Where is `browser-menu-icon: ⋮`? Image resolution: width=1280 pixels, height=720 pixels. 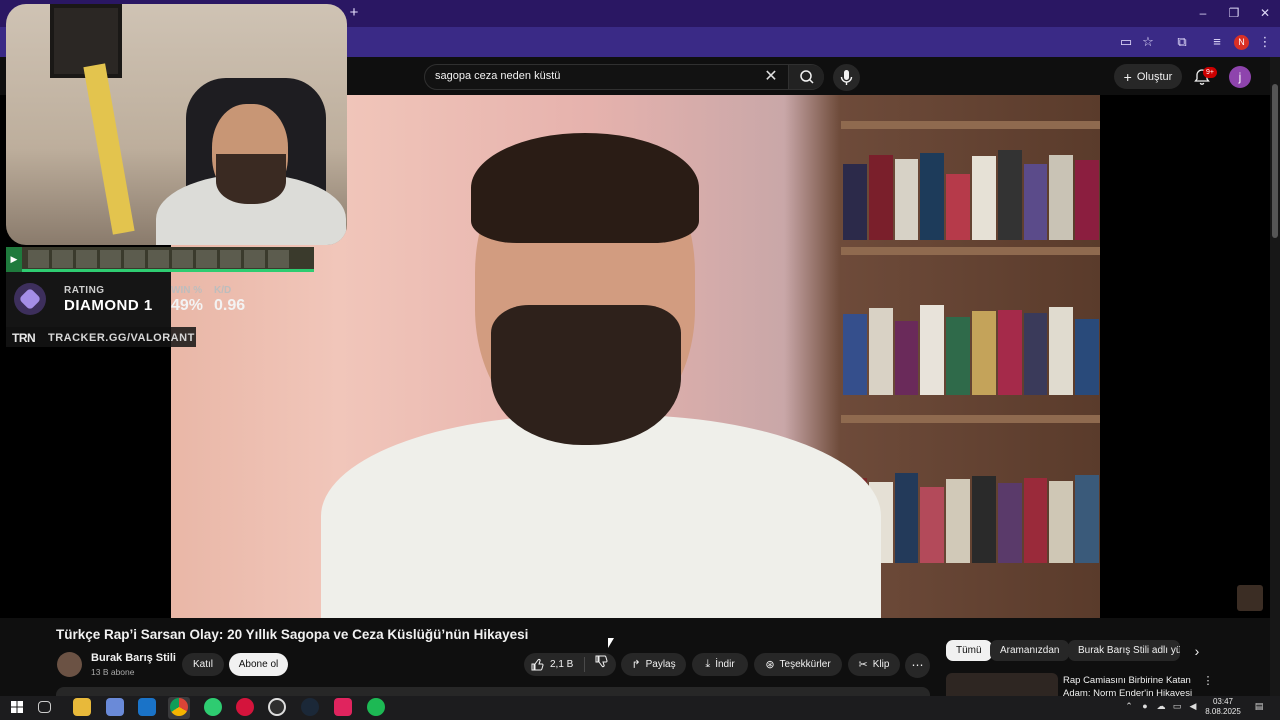 browser-menu-icon: ⋮ is located at coordinates (1265, 42).